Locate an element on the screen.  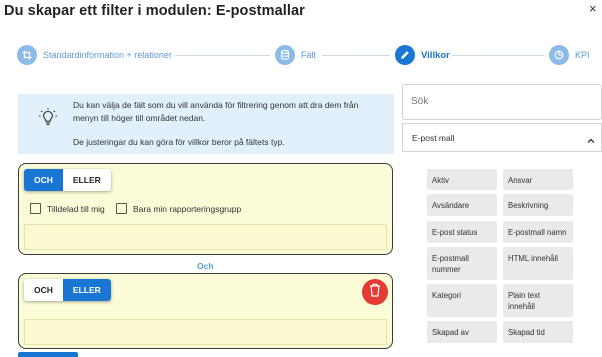
field-item: Ansvar is located at coordinates (538, 179).